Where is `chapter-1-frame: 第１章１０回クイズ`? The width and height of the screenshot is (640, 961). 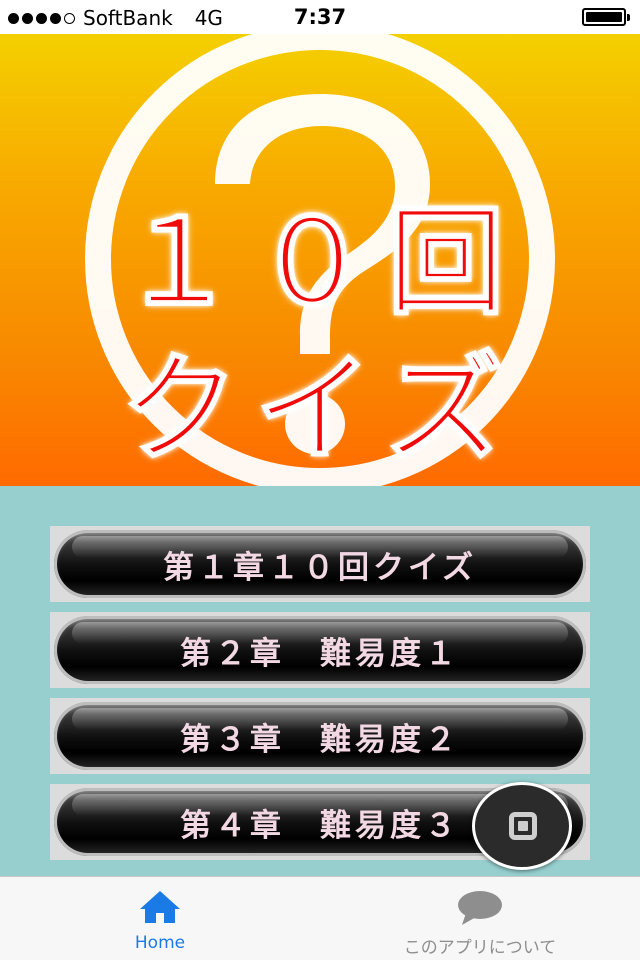 chapter-1-frame: 第１章１０回クイズ is located at coordinates (320, 564).